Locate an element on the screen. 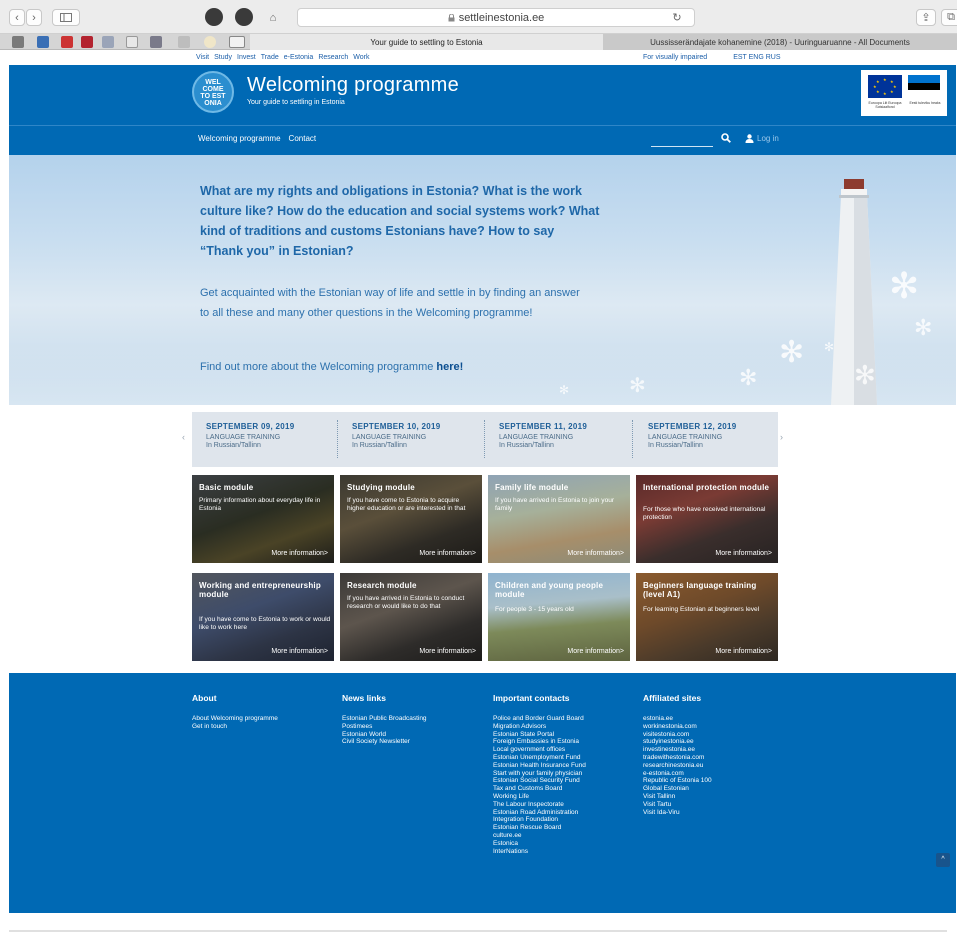 The height and width of the screenshot is (936, 957). address-bar: settleinestonia.ee is located at coordinates (496, 17).